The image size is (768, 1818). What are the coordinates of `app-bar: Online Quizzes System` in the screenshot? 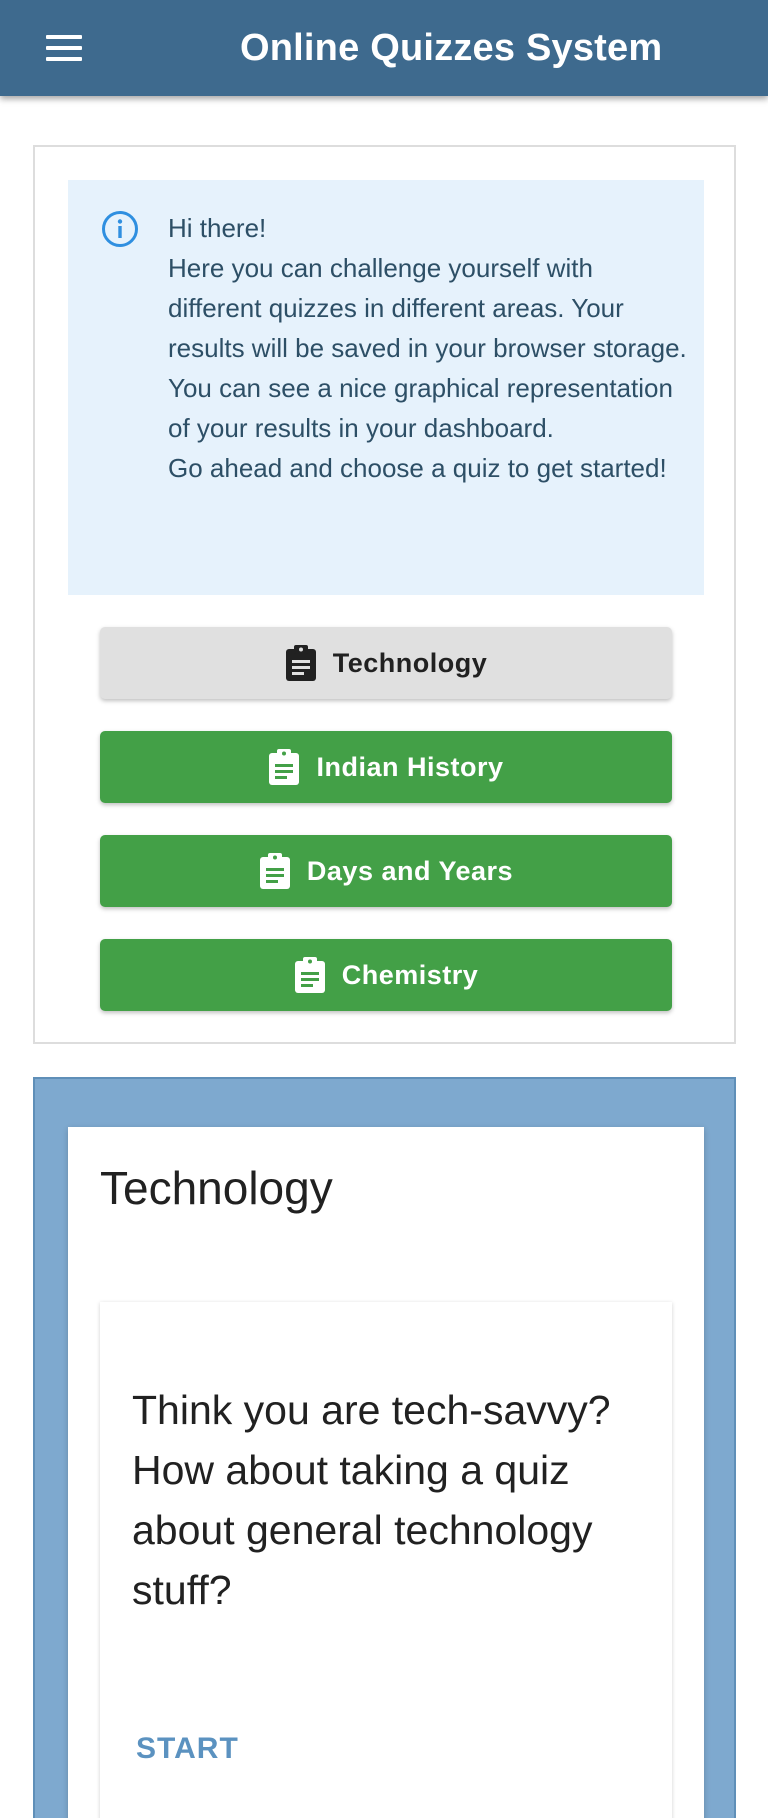 It's located at (384, 48).